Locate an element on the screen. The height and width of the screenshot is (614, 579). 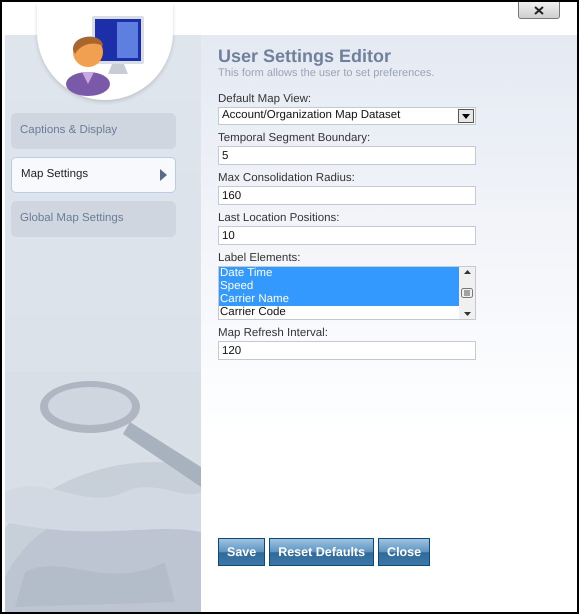
action-button: Reset Defaults is located at coordinates (321, 552).